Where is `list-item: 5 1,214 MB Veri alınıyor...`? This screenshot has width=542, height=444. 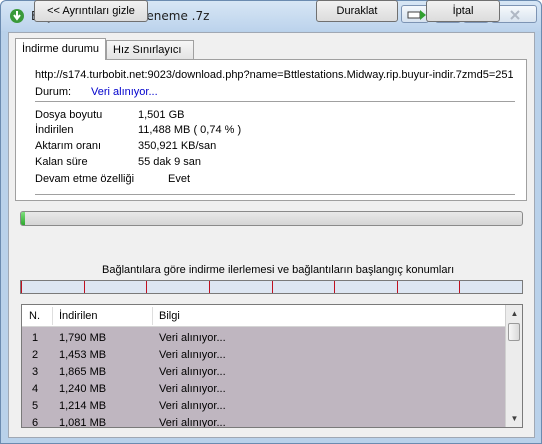 list-item: 5 1,214 MB Veri alınıyor... is located at coordinates (264, 405).